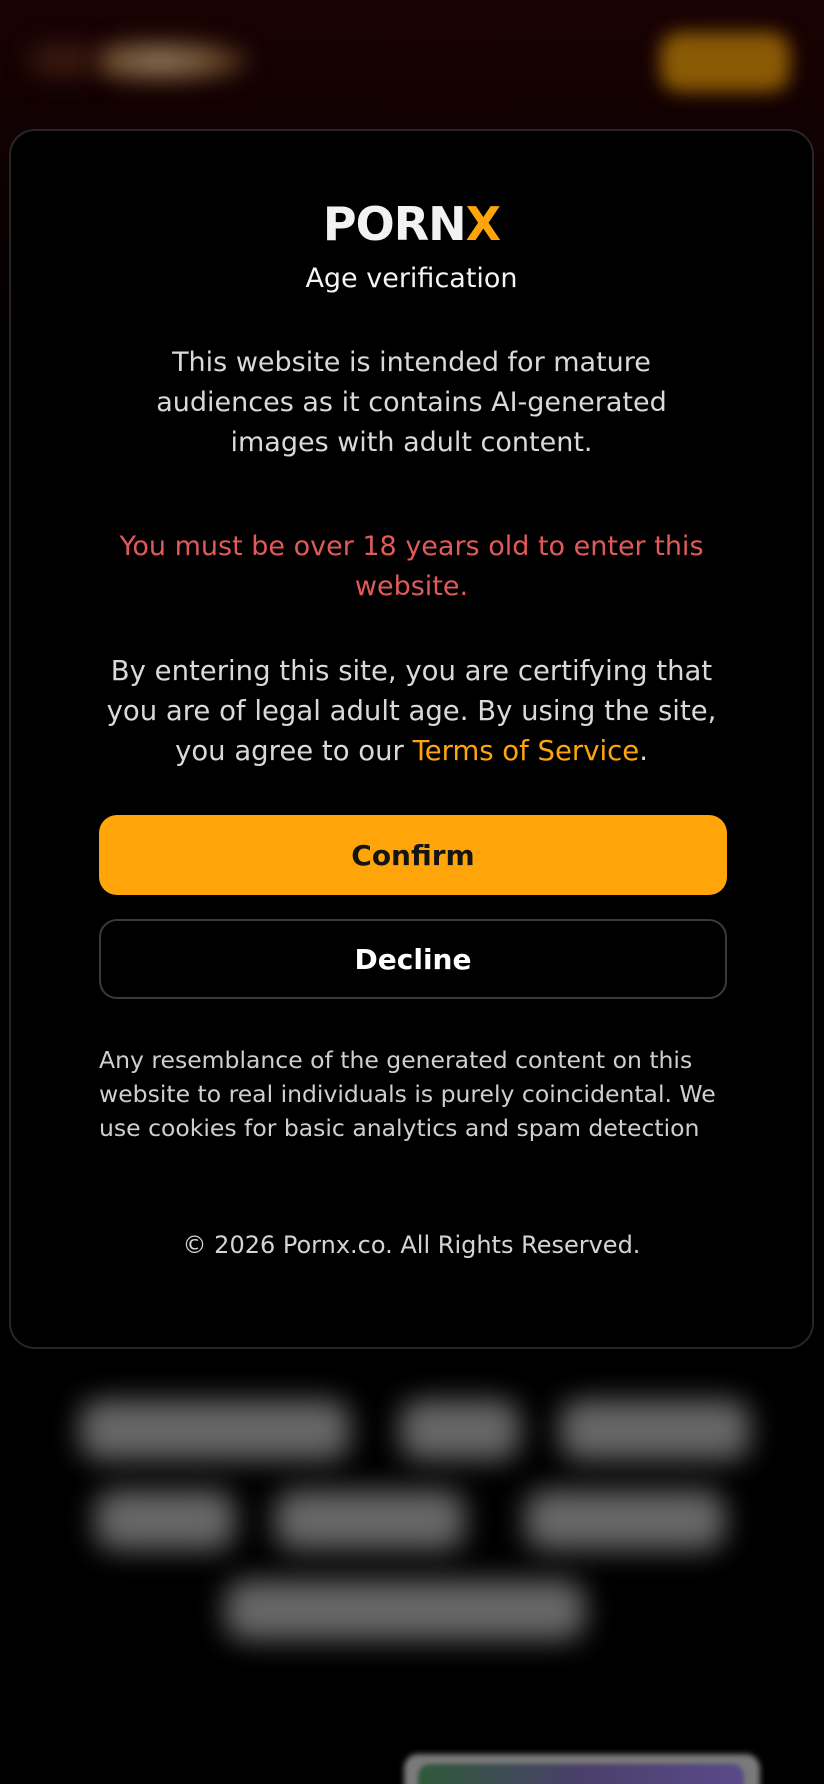 Image resolution: width=824 pixels, height=1784 pixels. I want to click on modal-title: Age verification, so click(411, 278).